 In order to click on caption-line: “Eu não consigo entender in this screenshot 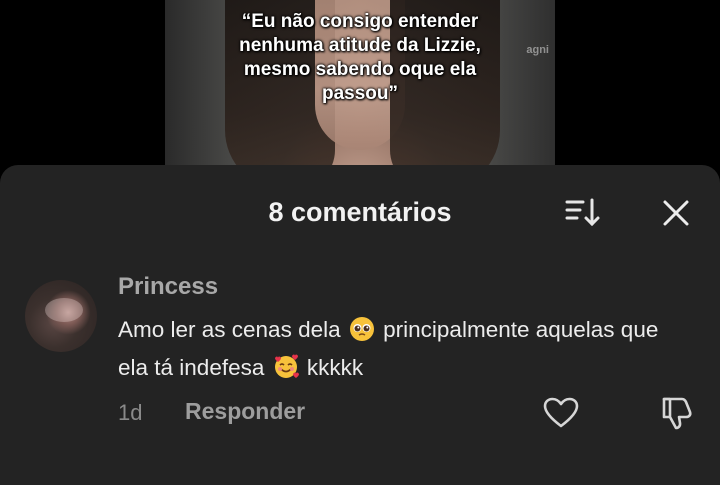, I will do `click(360, 21)`.